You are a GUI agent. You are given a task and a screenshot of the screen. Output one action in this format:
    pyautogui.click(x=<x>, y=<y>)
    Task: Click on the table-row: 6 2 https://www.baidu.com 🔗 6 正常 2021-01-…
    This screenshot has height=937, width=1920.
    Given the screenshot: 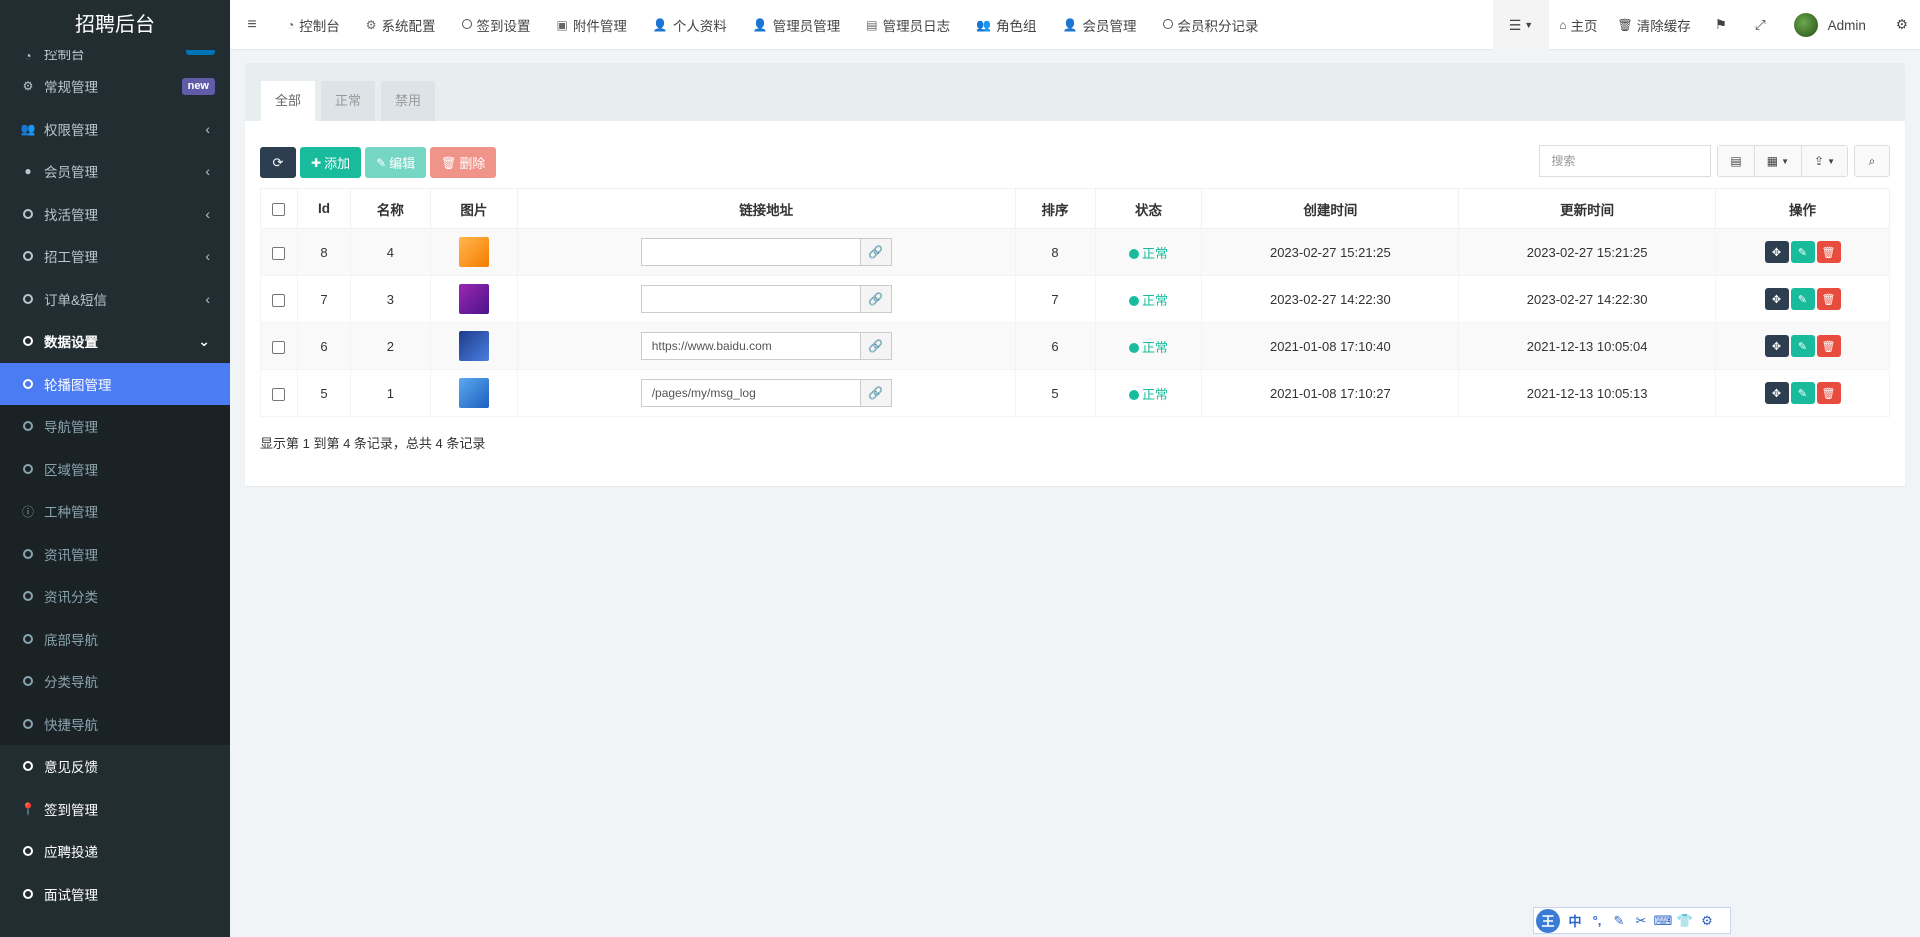 What is the action you would take?
    pyautogui.click(x=1075, y=346)
    